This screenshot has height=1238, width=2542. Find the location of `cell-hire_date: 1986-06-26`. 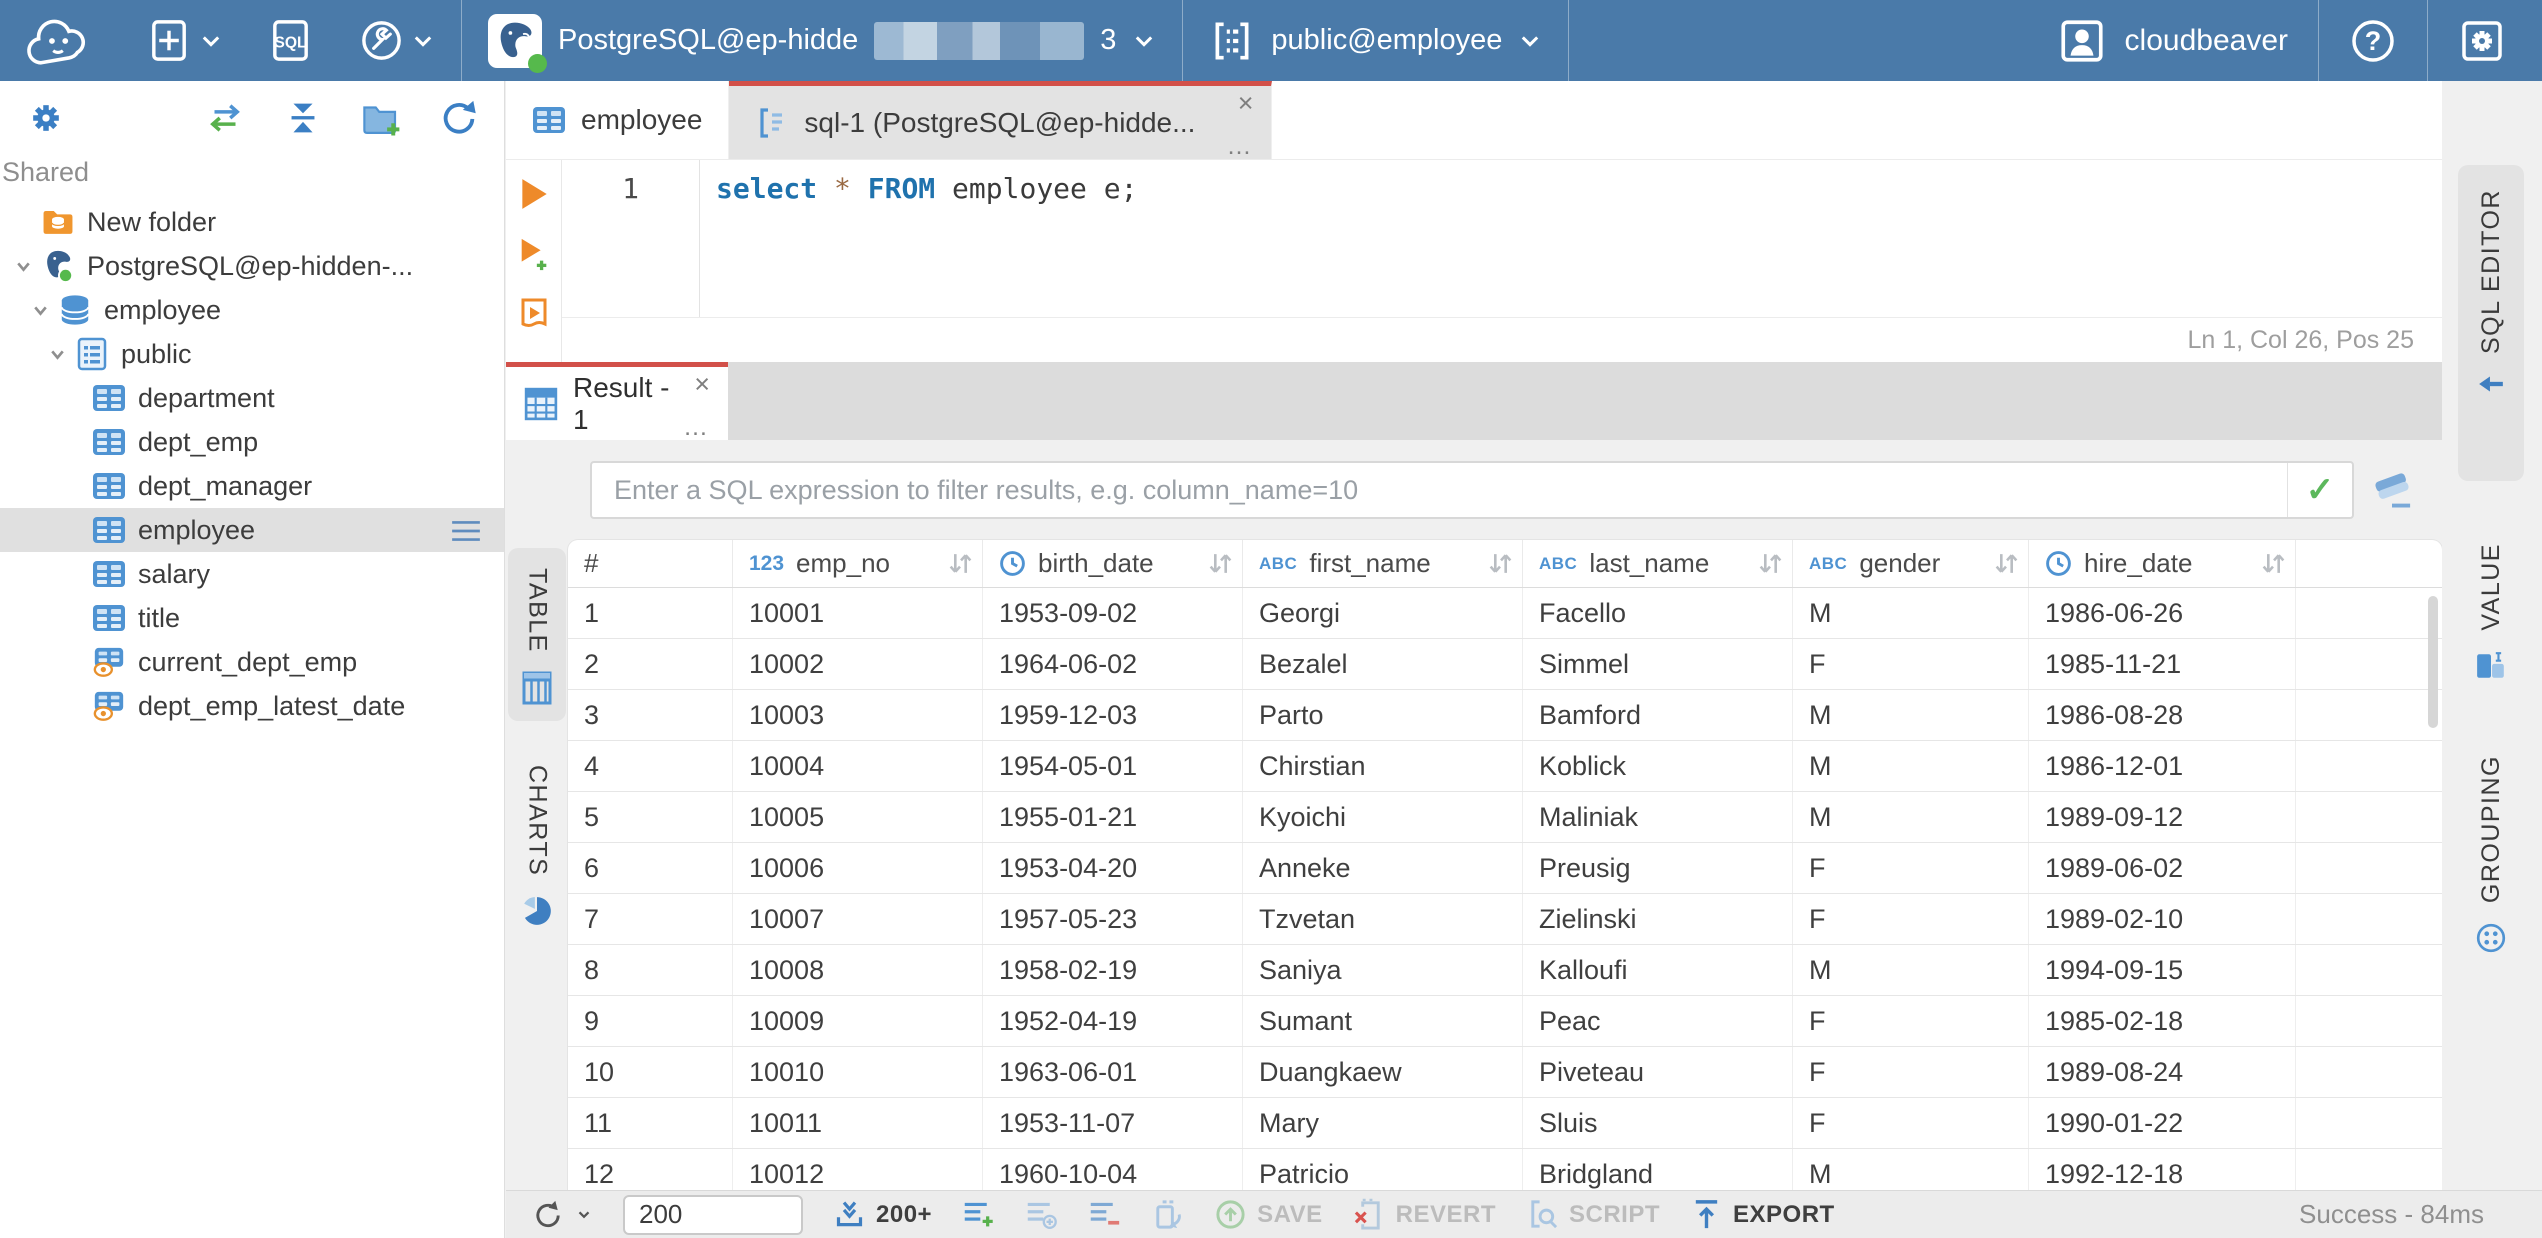

cell-hire_date: 1986-06-26 is located at coordinates (2162, 613).